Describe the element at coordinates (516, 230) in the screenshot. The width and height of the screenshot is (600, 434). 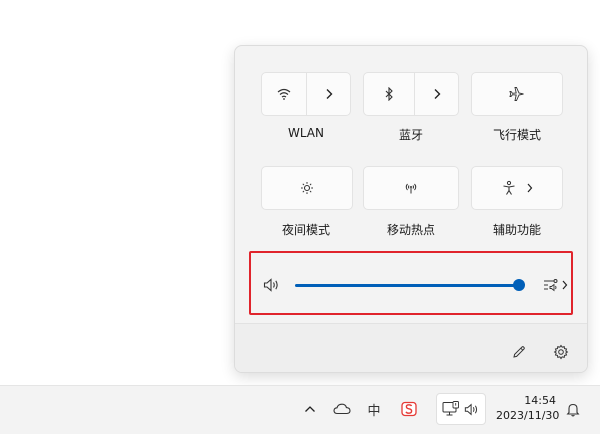
I see `accessibility-label: 辅助功能` at that location.